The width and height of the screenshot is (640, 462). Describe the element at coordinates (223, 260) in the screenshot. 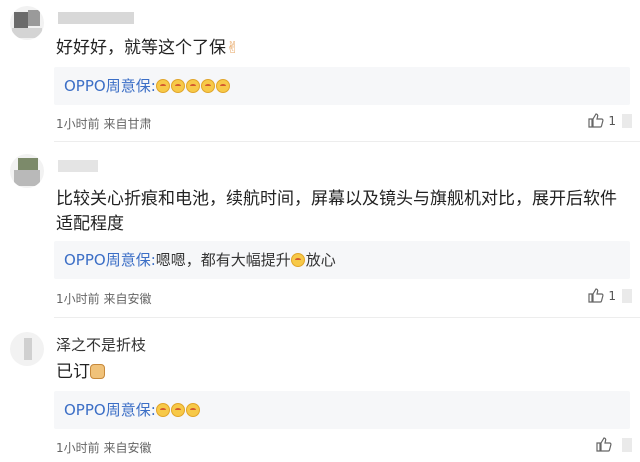

I see `reply-text: 嗯嗯，都有大幅提升` at that location.